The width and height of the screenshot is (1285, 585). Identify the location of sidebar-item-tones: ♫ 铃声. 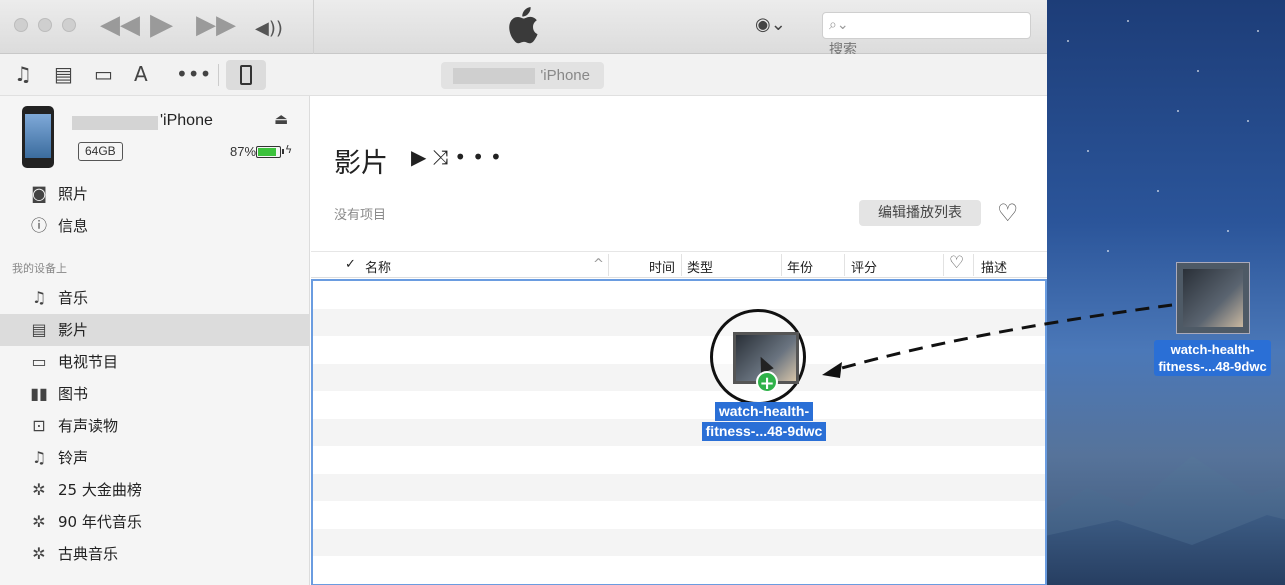
(154, 458).